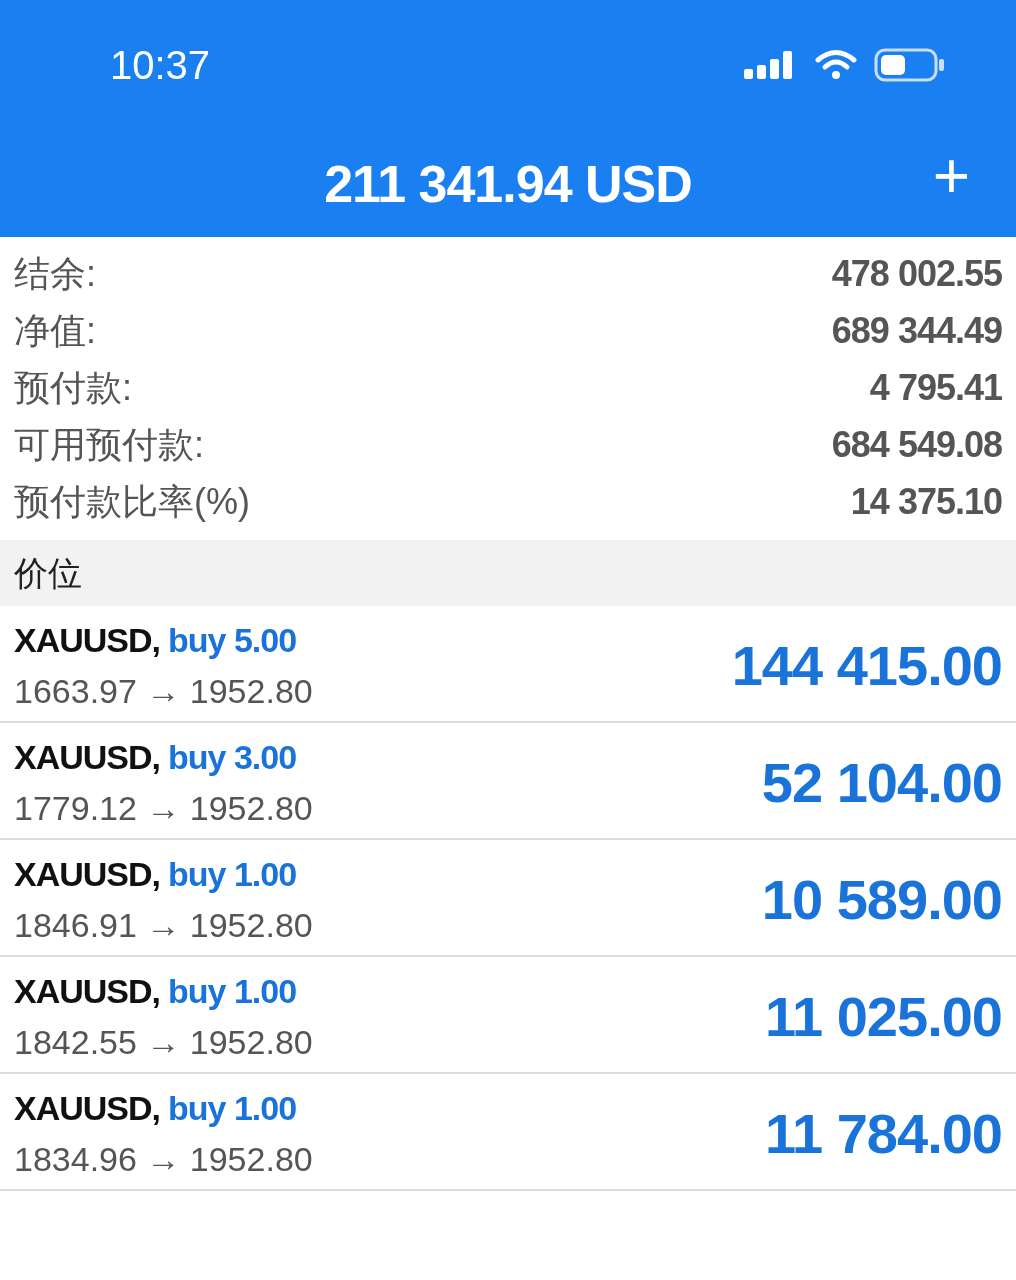  Describe the element at coordinates (883, 1133) in the screenshot. I see `position-profit: 11 784.00` at that location.